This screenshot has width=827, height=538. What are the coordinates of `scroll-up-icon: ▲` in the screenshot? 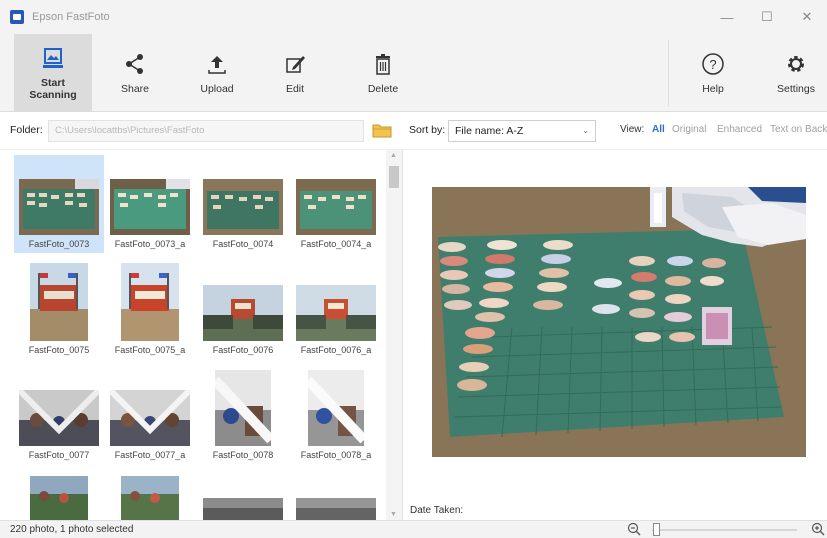 It's located at (393, 155).